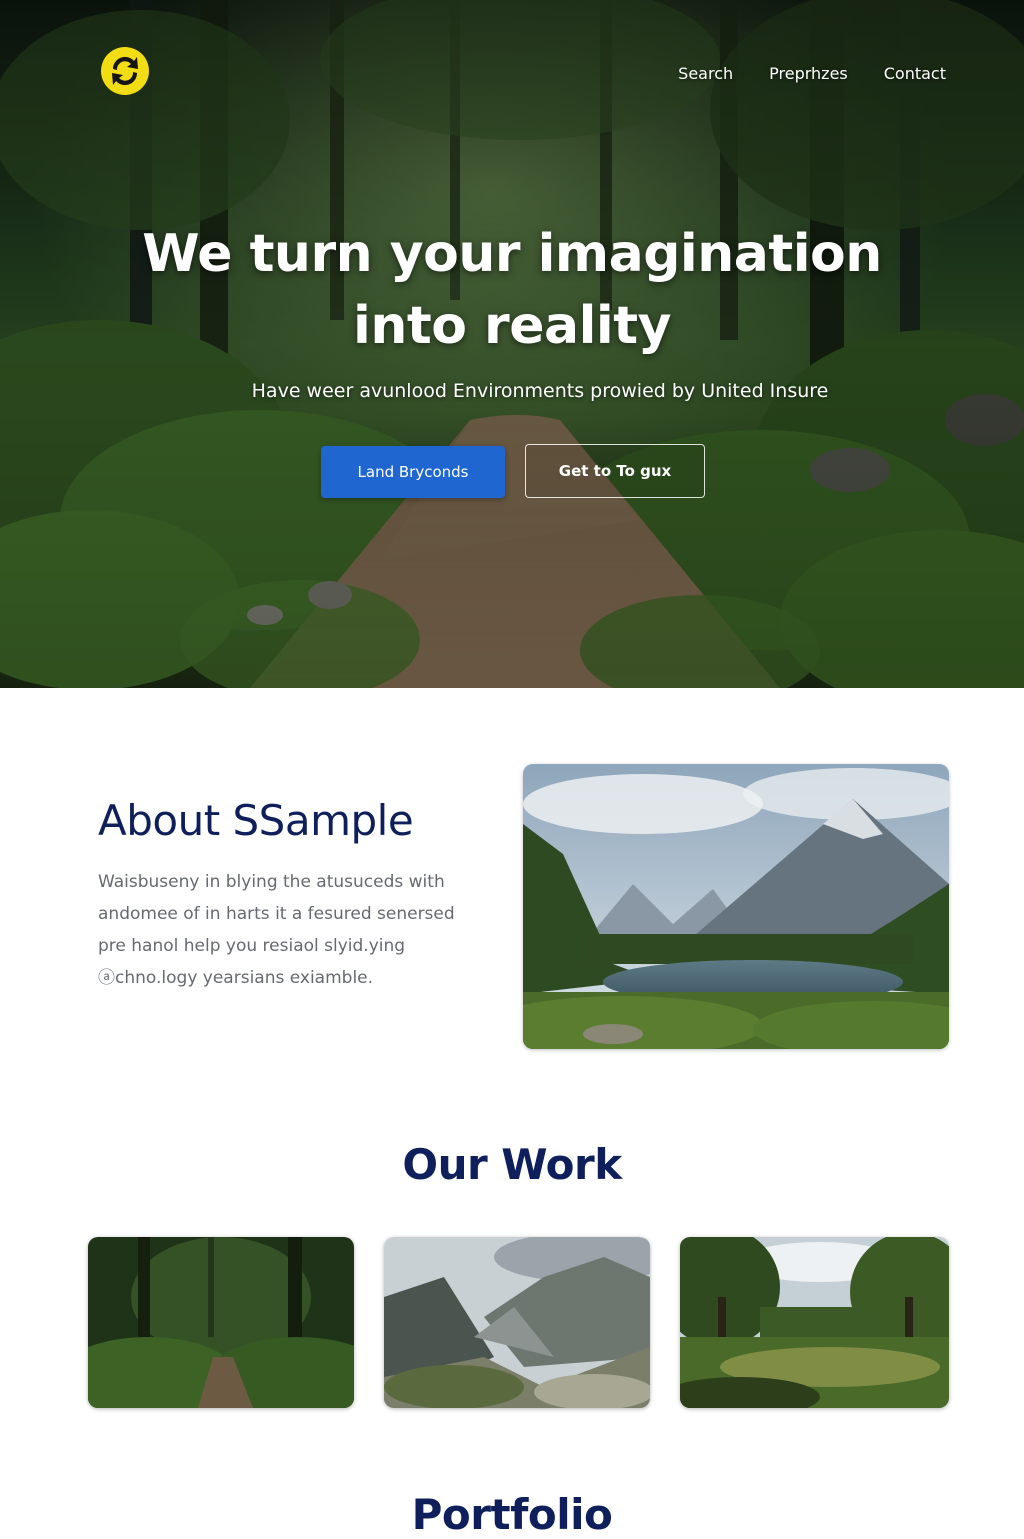 This screenshot has height=1539, width=1024. I want to click on about-line-4: ⓐchno.logy yearsians exiamble., so click(236, 978).